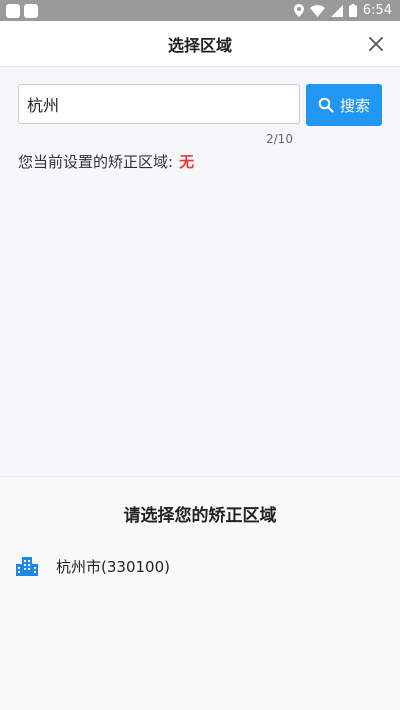 The image size is (400, 710). I want to click on search-icon, so click(326, 105).